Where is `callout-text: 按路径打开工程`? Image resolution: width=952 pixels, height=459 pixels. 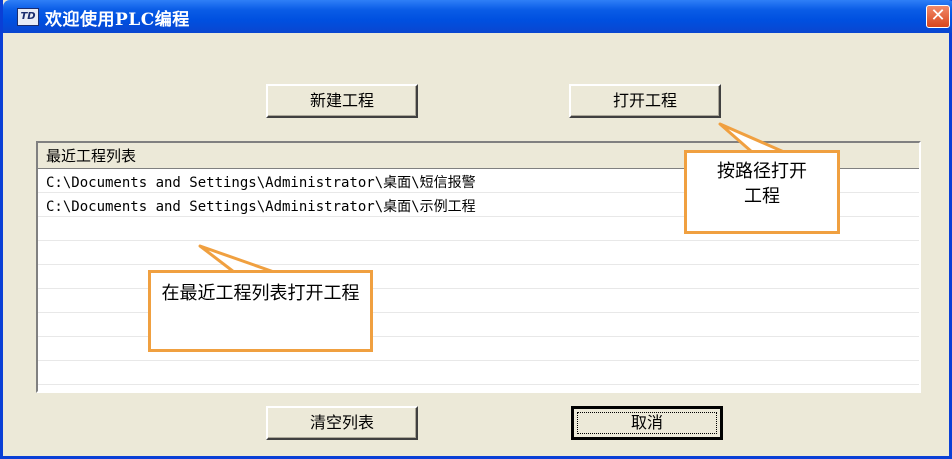
callout-text: 按路径打开工程 is located at coordinates (762, 184).